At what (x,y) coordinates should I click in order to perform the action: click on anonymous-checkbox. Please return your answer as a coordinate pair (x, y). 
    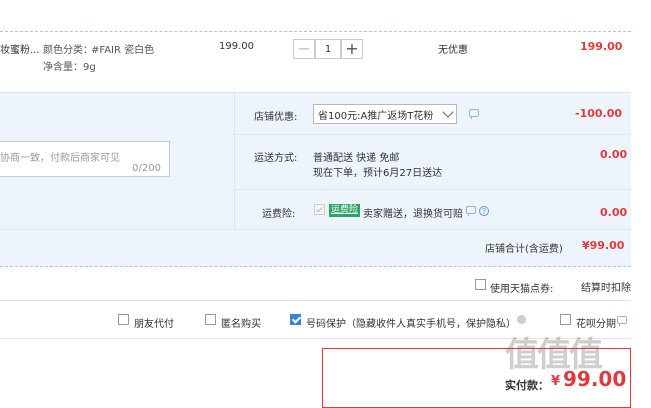
    Looking at the image, I should click on (210, 320).